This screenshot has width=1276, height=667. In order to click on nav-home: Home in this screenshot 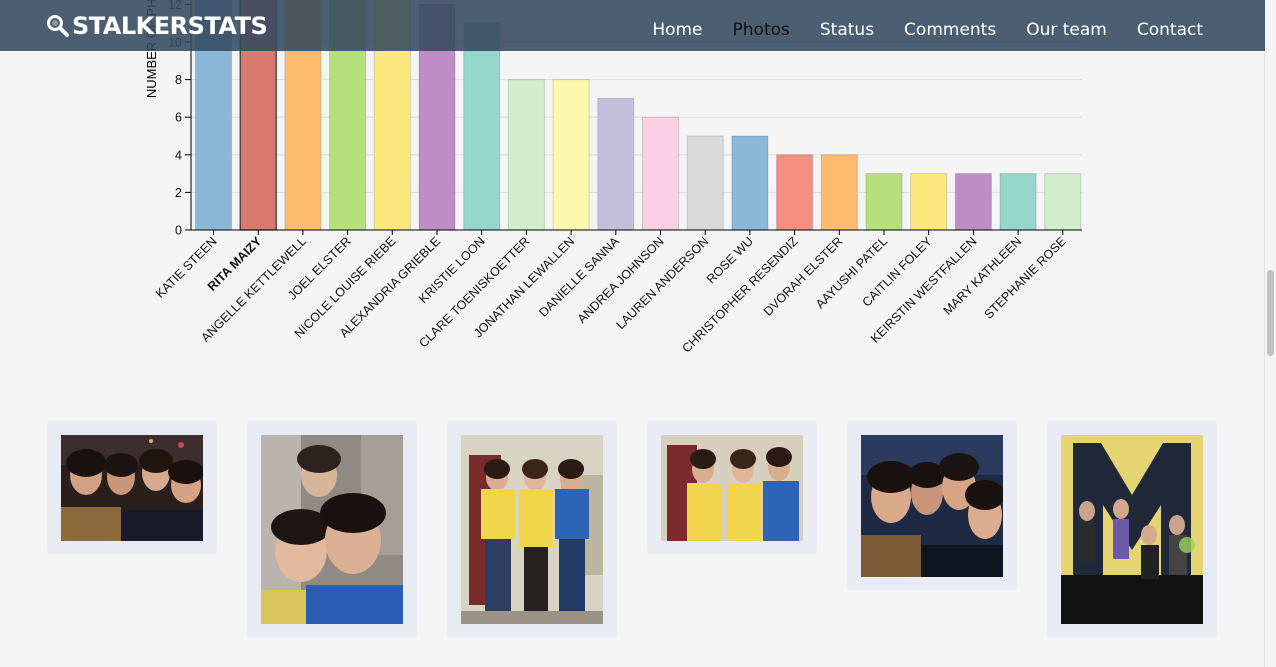, I will do `click(677, 26)`.